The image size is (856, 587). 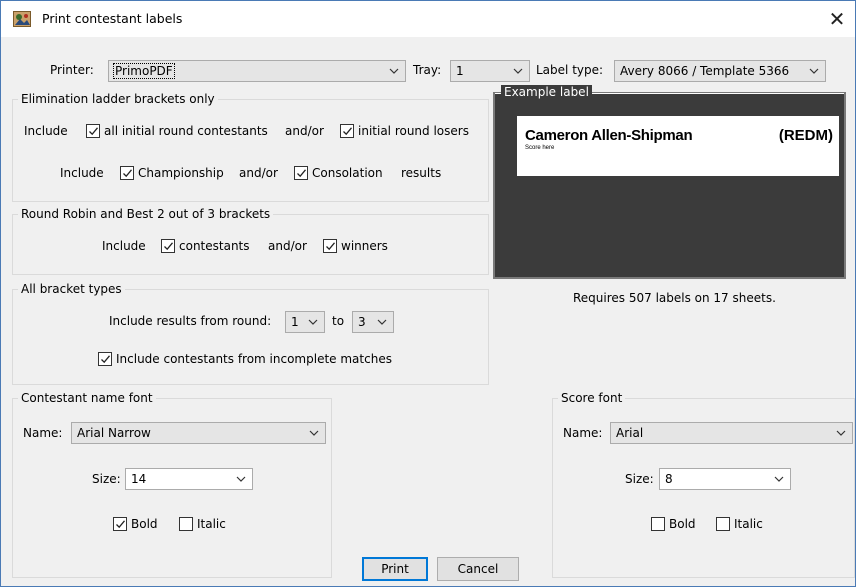 I want to click on championship-checkbox, so click(x=127, y=173).